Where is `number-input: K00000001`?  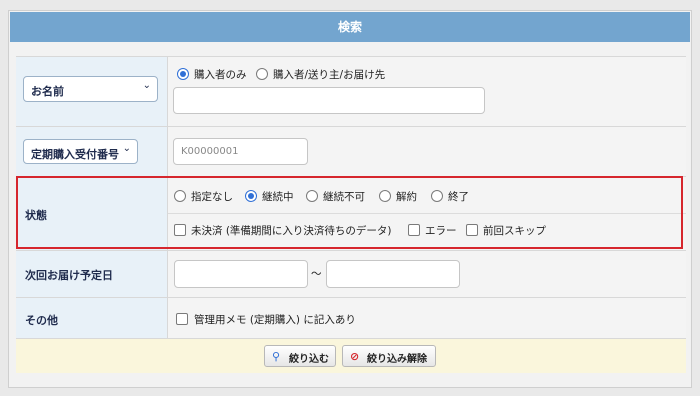 number-input: K00000001 is located at coordinates (240, 151).